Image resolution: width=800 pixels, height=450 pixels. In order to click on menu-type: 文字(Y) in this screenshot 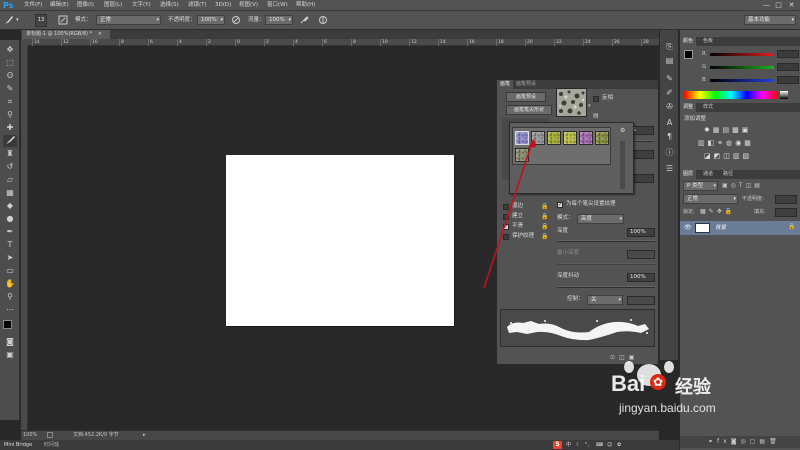, I will do `click(141, 5)`.